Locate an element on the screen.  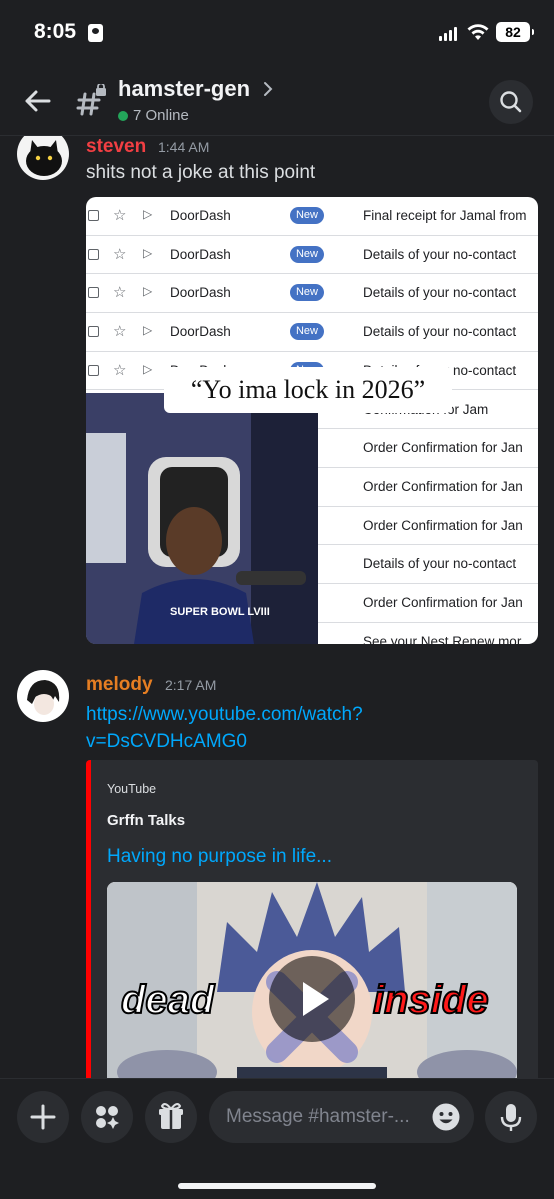
status-time: 8:05 is located at coordinates (55, 31).